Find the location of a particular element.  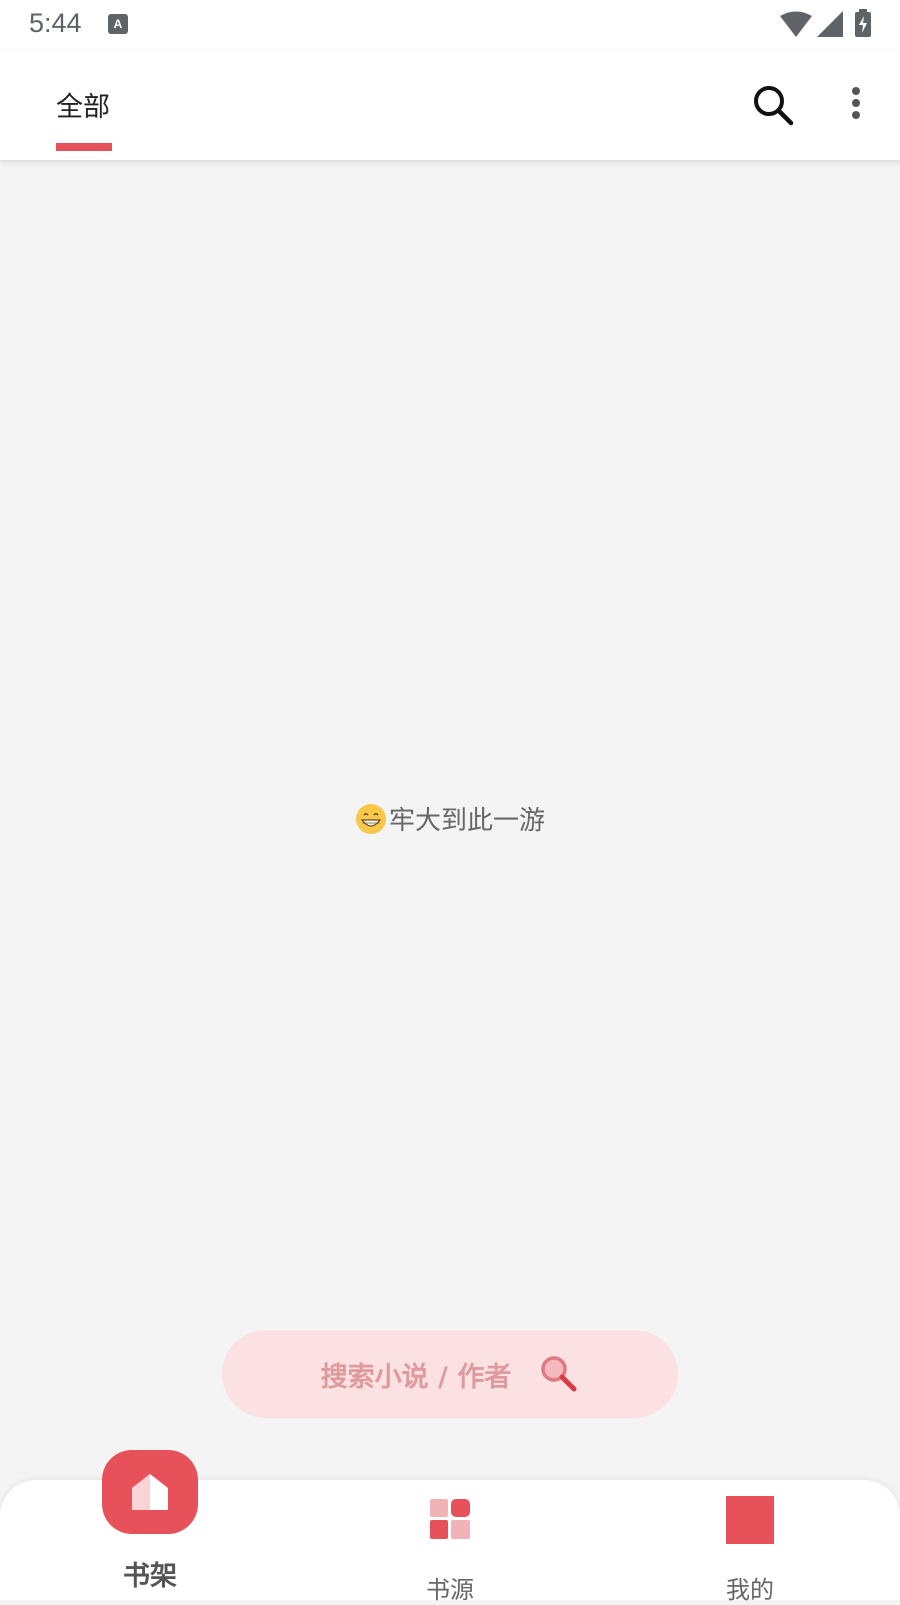

signal-icon is located at coordinates (830, 24).